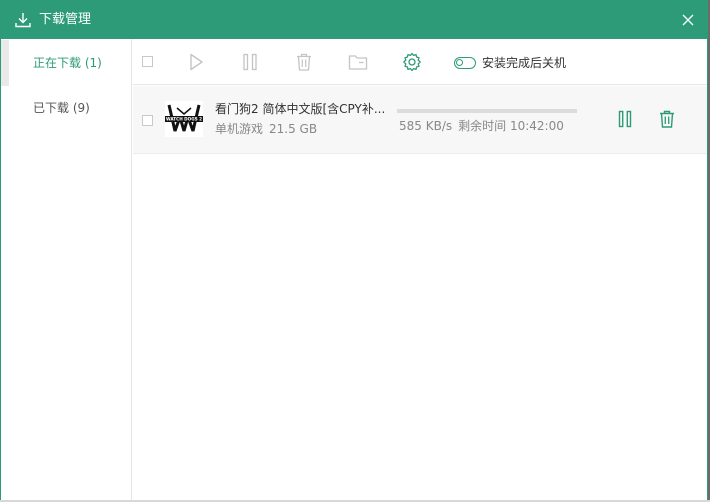  Describe the element at coordinates (412, 62) in the screenshot. I see `gear-icon` at that location.